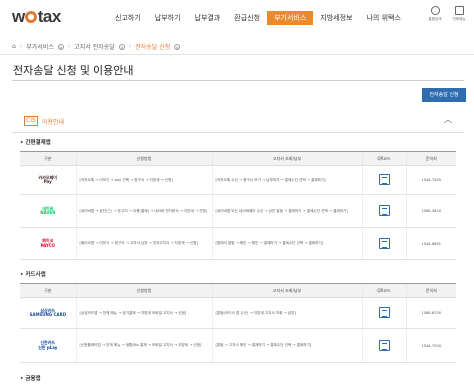 This screenshot has width=474, height=384. What do you see at coordinates (247, 18) in the screenshot?
I see `nav-item-refund: 환급신청` at bounding box center [247, 18].